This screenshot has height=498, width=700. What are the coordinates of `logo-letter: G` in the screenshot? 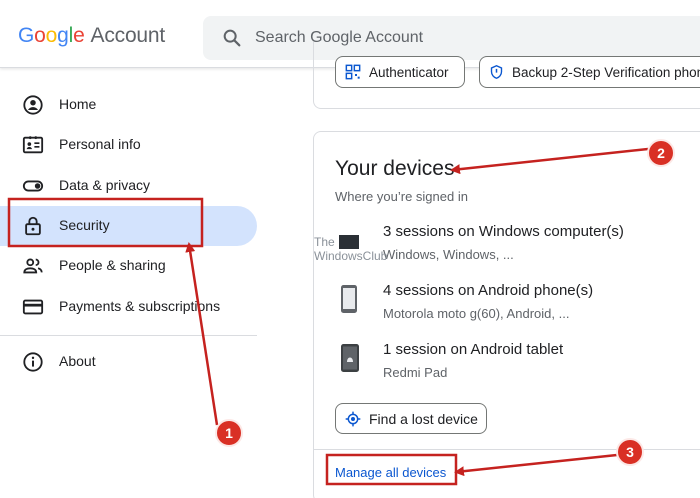 It's located at (26, 35).